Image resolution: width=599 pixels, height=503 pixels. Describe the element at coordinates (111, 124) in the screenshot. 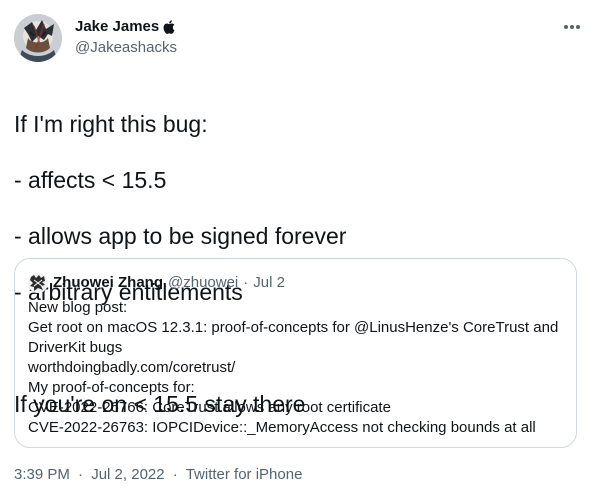

I see `tweet-line: If I'm right this bug:` at that location.